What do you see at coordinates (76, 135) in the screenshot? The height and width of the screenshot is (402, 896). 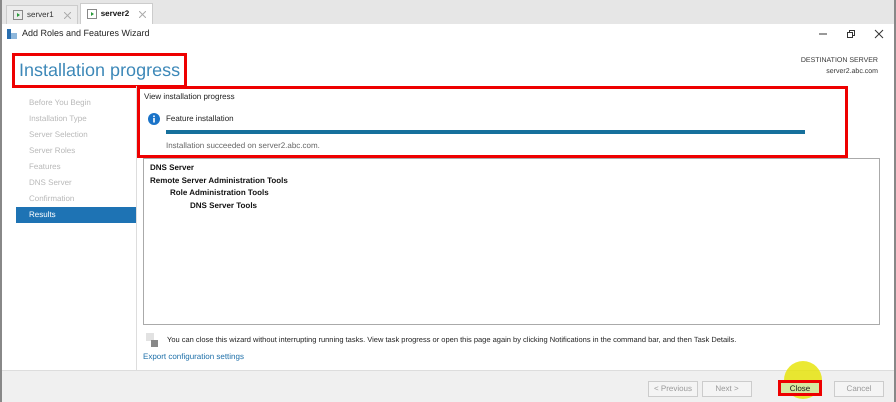 I see `nav-item: Server Selection` at bounding box center [76, 135].